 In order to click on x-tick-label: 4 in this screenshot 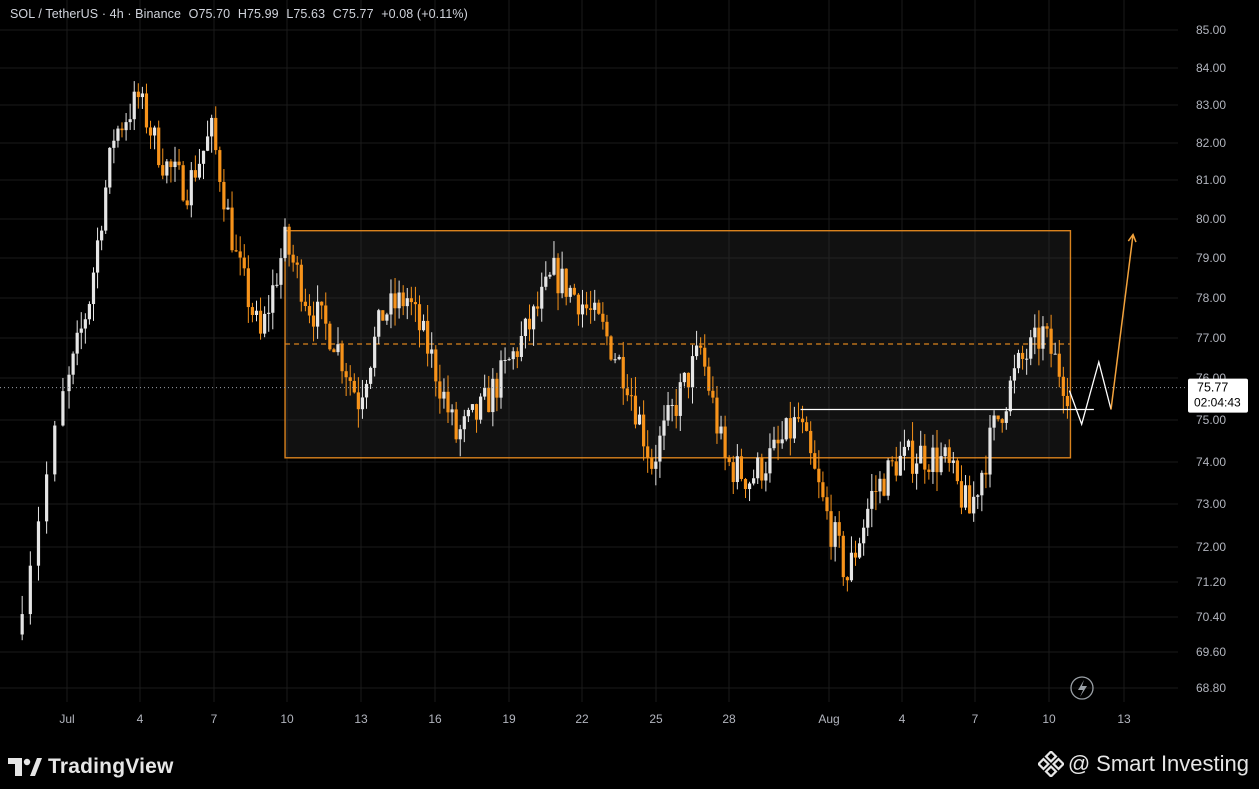, I will do `click(902, 719)`.